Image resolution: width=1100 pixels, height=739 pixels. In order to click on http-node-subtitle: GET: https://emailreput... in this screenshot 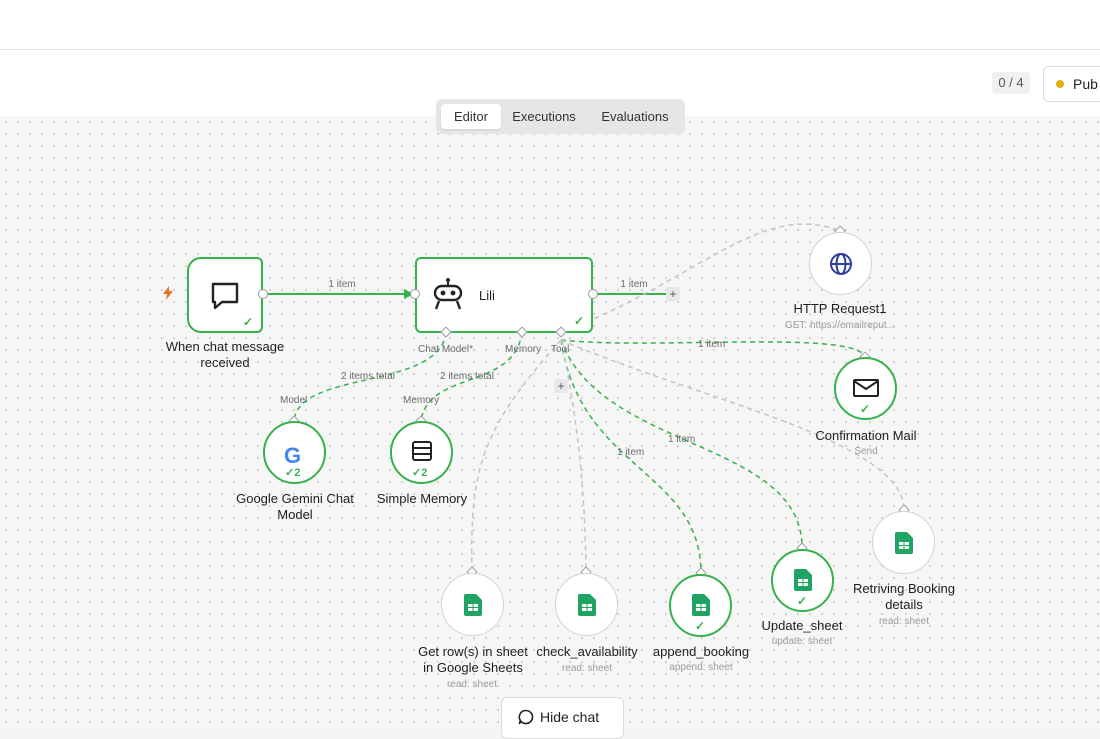, I will do `click(840, 325)`.